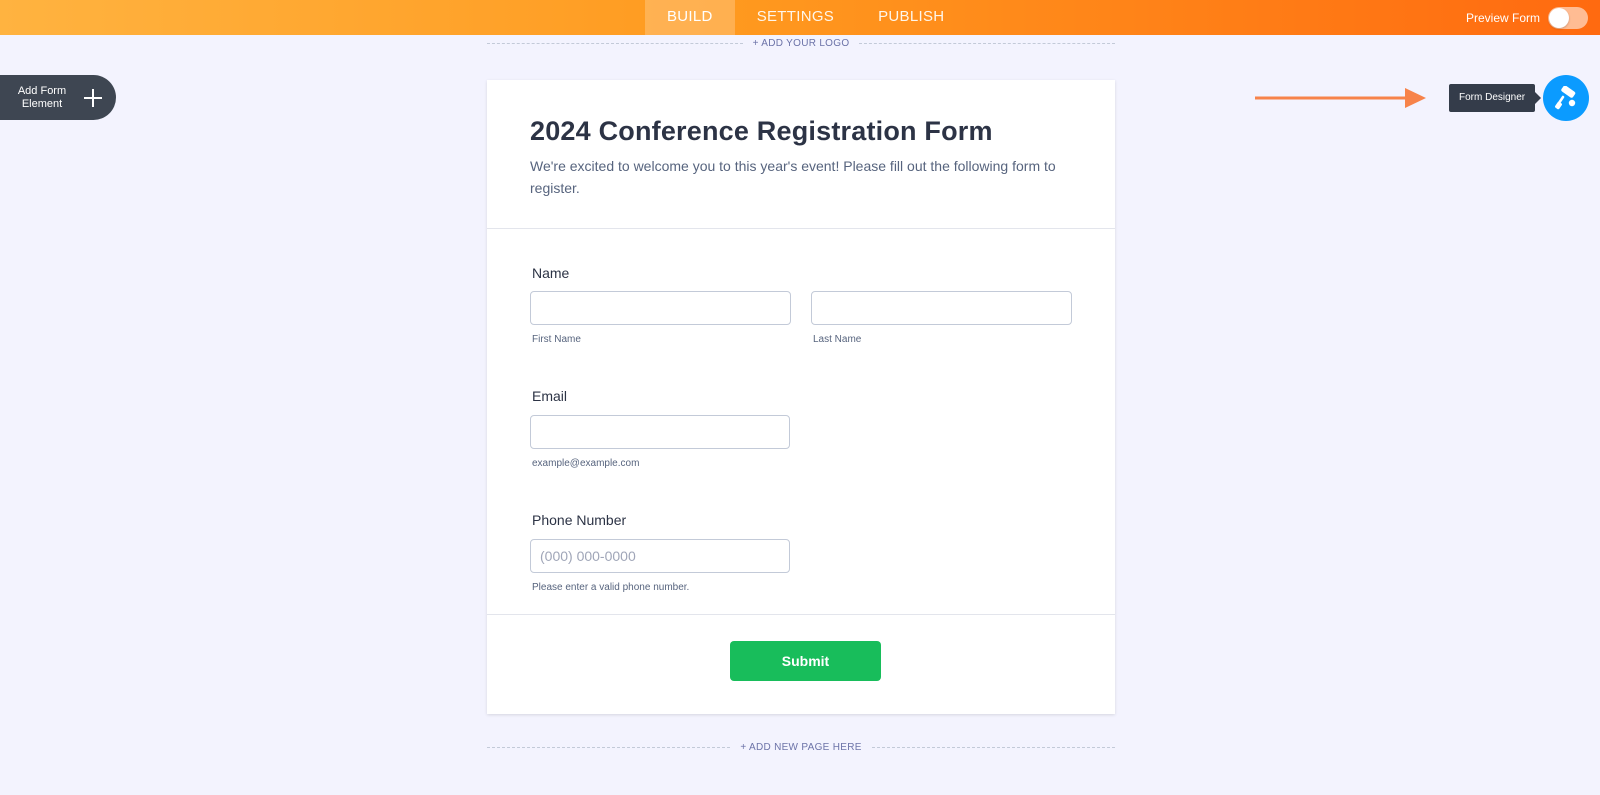 The width and height of the screenshot is (1600, 795). I want to click on preview-form-control: Preview Form, so click(1527, 17).